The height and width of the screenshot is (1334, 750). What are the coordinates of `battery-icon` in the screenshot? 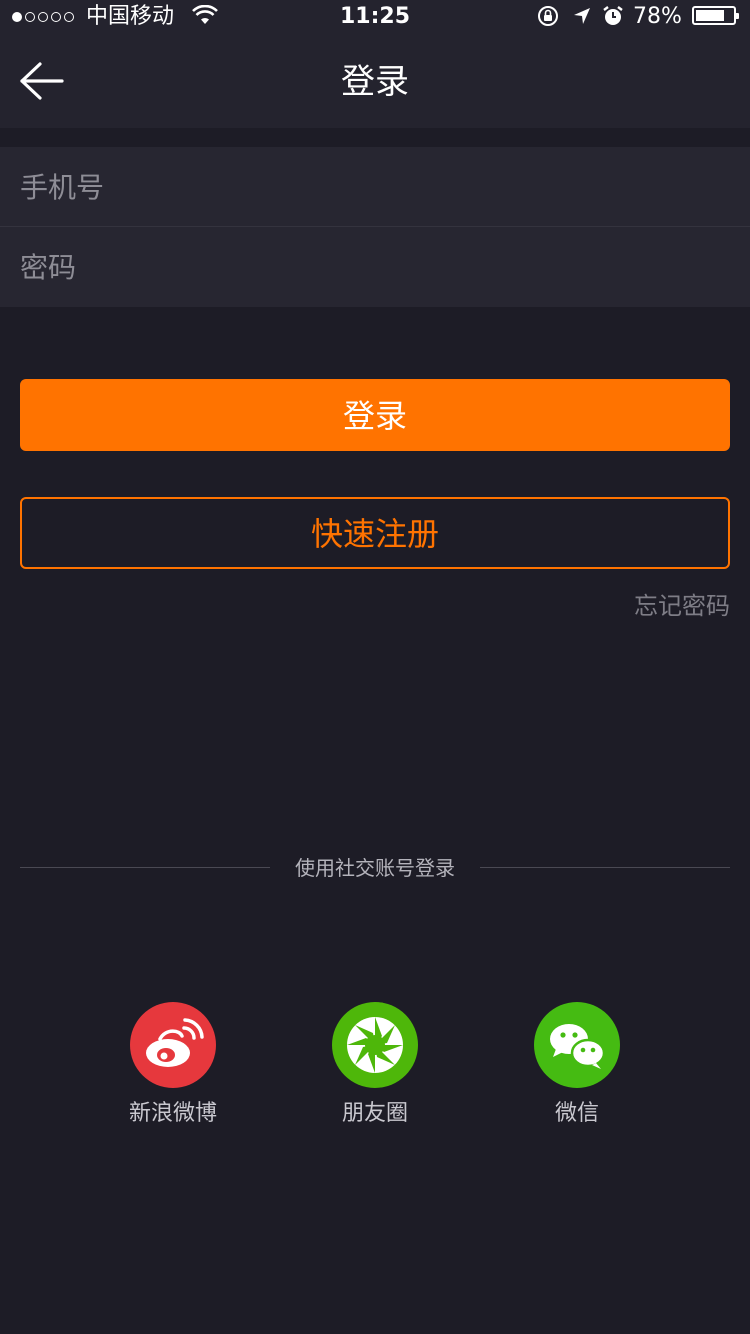 It's located at (715, 15).